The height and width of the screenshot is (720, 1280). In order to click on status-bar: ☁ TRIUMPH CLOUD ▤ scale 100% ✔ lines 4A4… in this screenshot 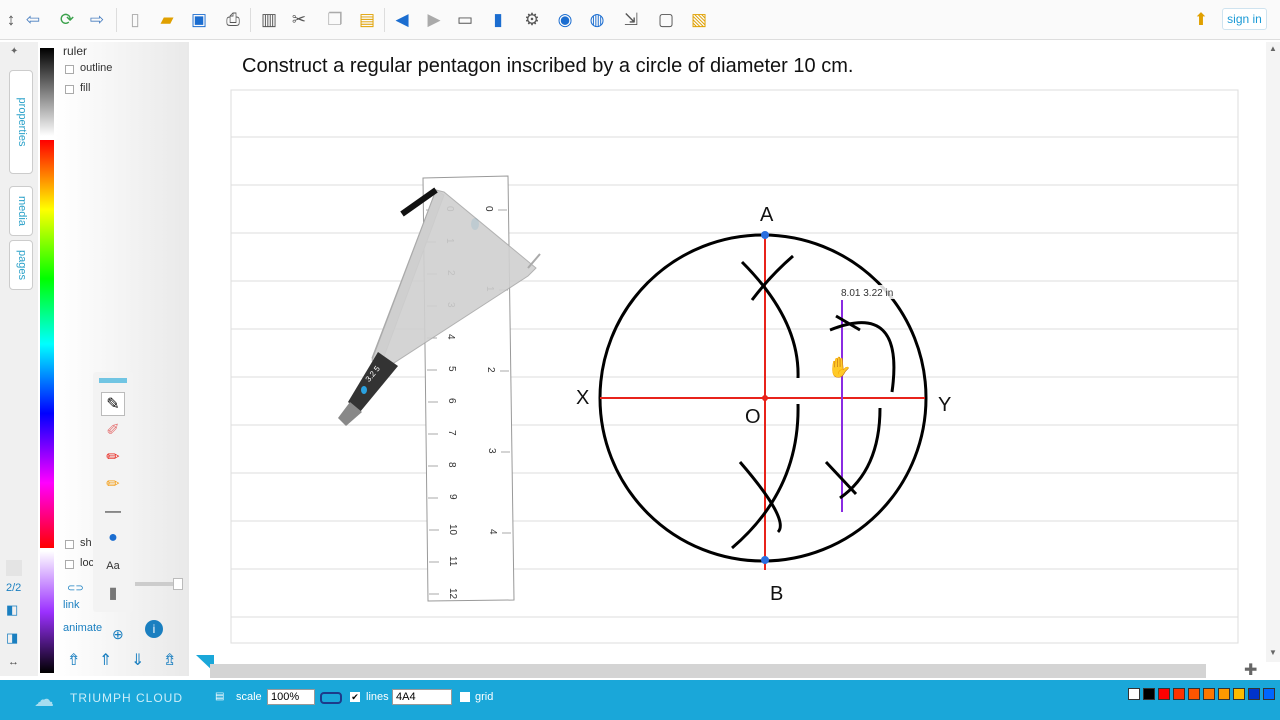, I will do `click(640, 700)`.